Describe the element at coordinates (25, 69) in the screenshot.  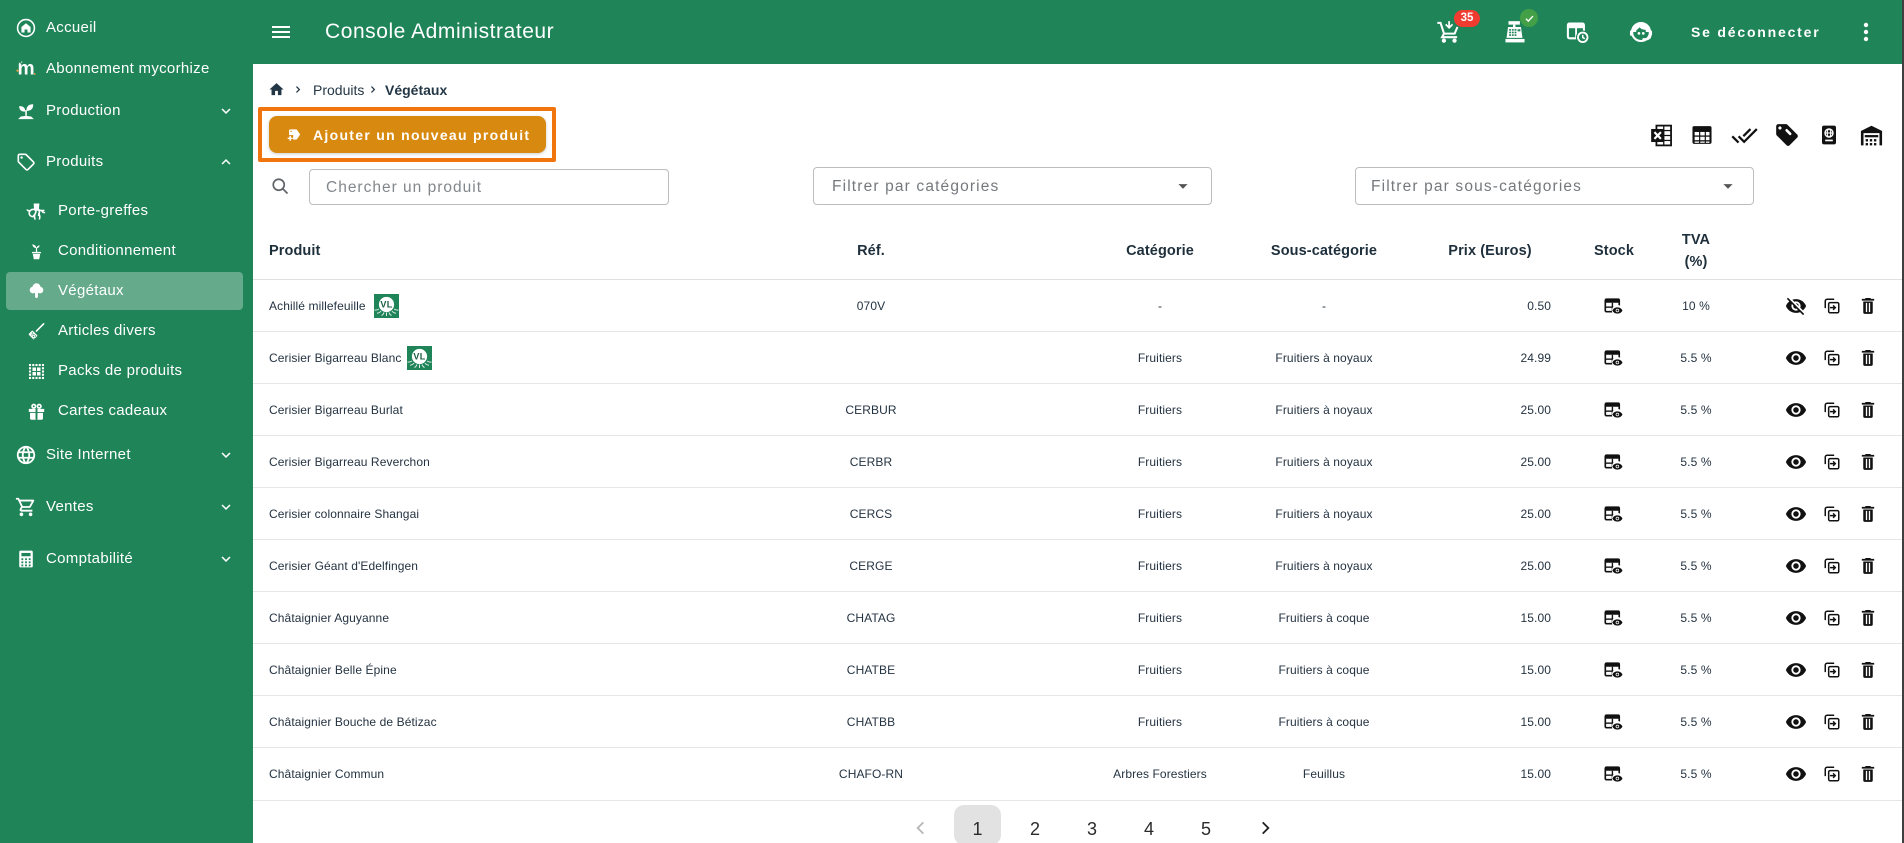
I see `svg-text: m` at that location.